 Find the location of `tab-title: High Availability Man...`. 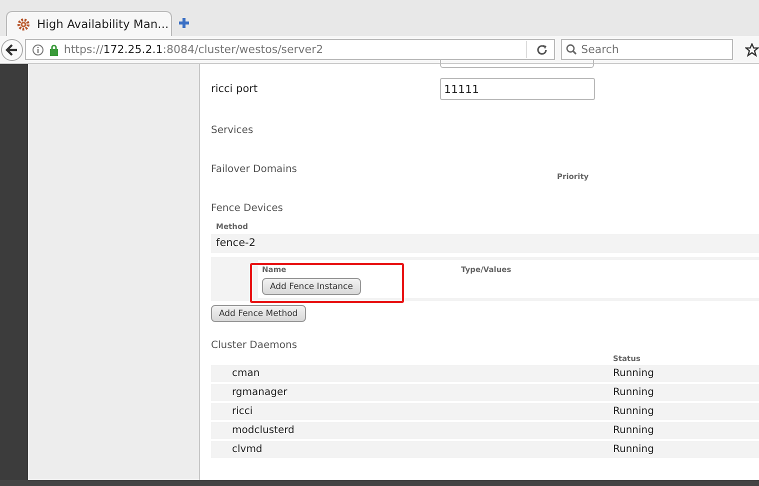

tab-title: High Availability Man... is located at coordinates (103, 24).